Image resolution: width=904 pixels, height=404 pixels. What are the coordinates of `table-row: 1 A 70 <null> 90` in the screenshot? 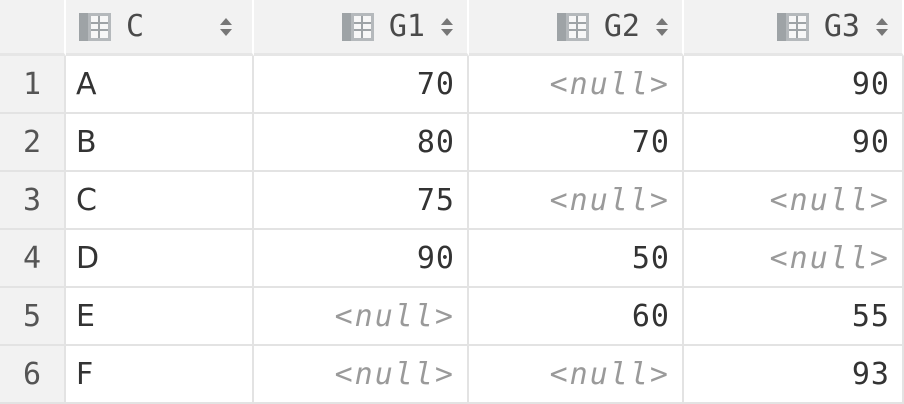 It's located at (452, 85).